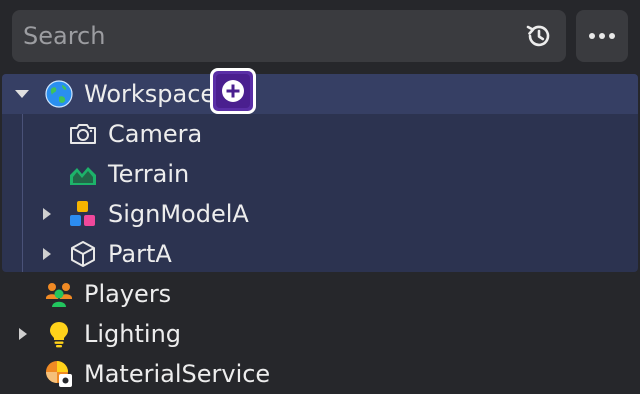 Image resolution: width=640 pixels, height=394 pixels. I want to click on tree-item-signmodela: SignModelA, so click(158, 214).